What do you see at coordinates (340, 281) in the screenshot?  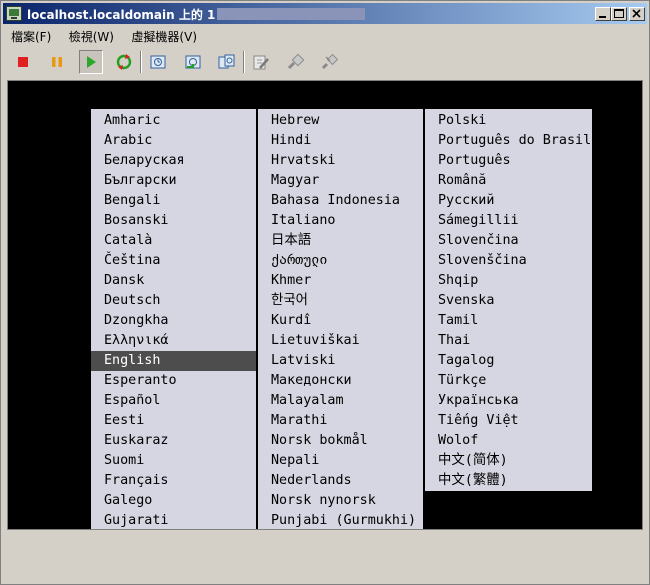 I see `language-option: Khmer` at bounding box center [340, 281].